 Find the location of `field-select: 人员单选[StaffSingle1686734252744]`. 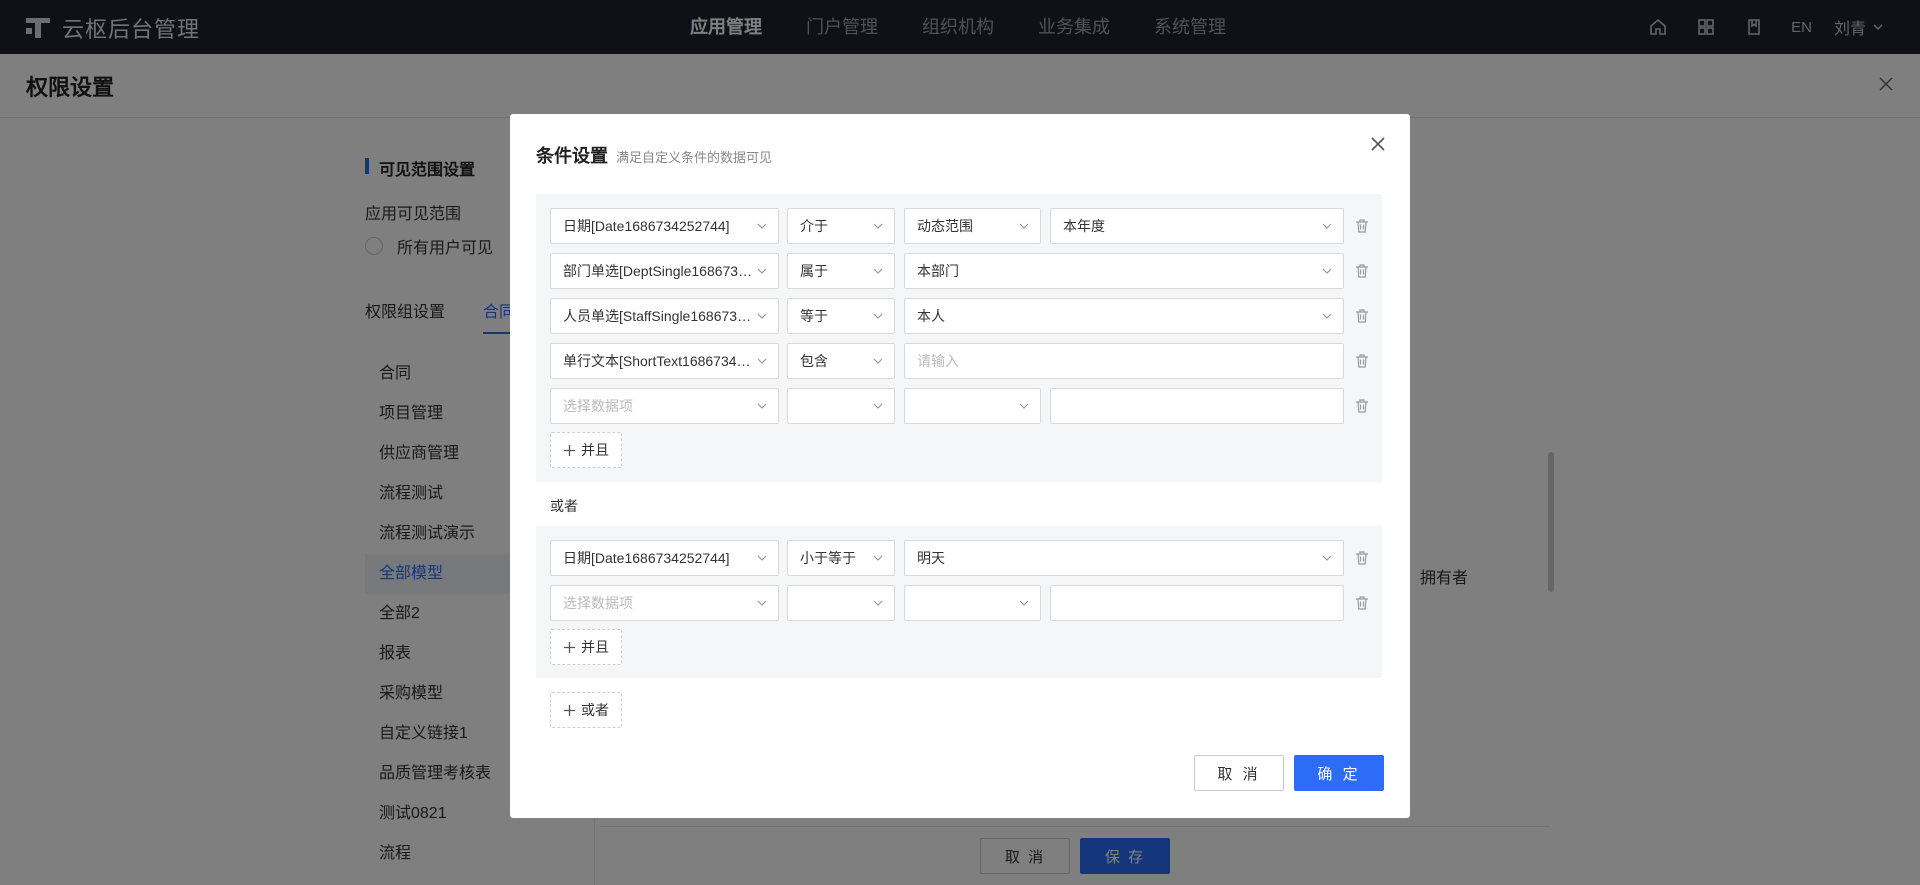

field-select: 人员单选[StaffSingle1686734252744] is located at coordinates (664, 316).